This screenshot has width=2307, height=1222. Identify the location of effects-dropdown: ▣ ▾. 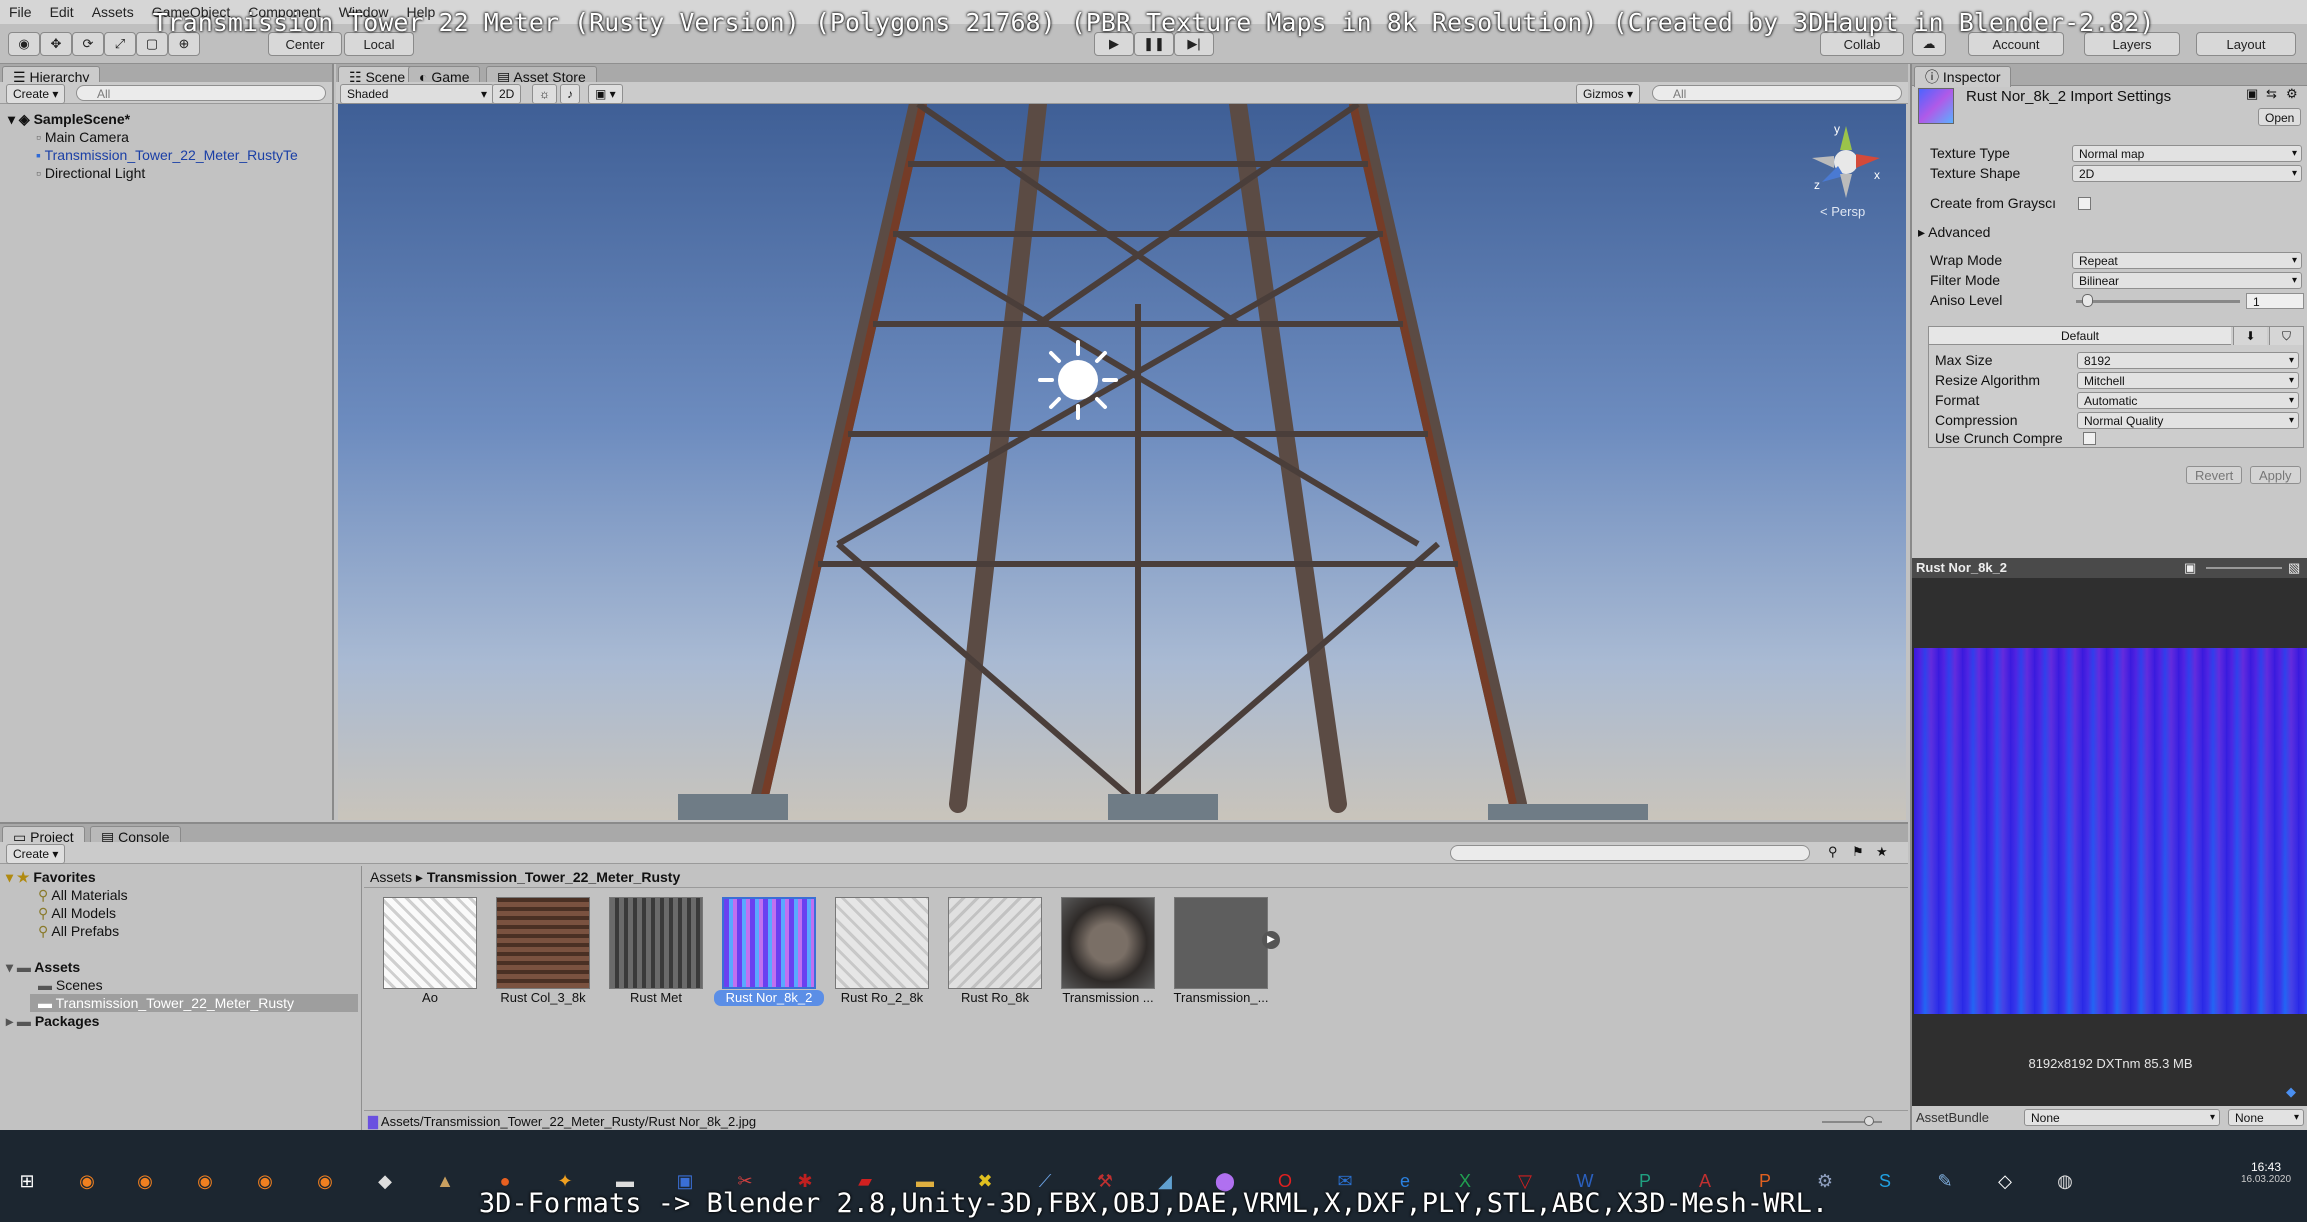
(605, 94).